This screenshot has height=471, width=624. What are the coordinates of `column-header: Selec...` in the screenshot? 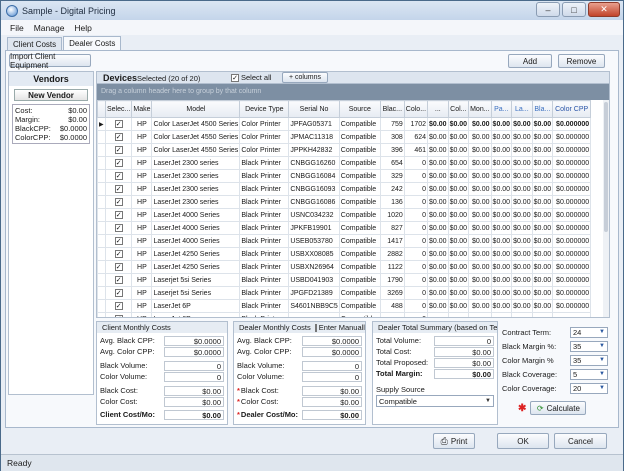 It's located at (118, 109).